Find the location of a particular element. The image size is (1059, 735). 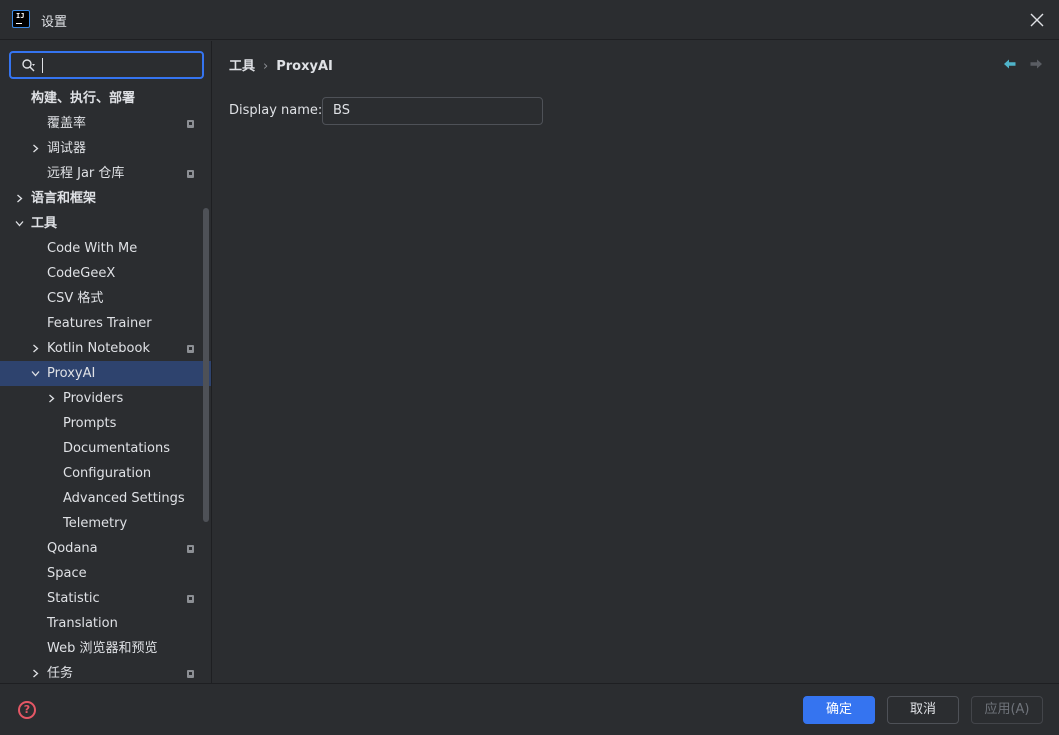

ok-button: 确定 is located at coordinates (839, 710).